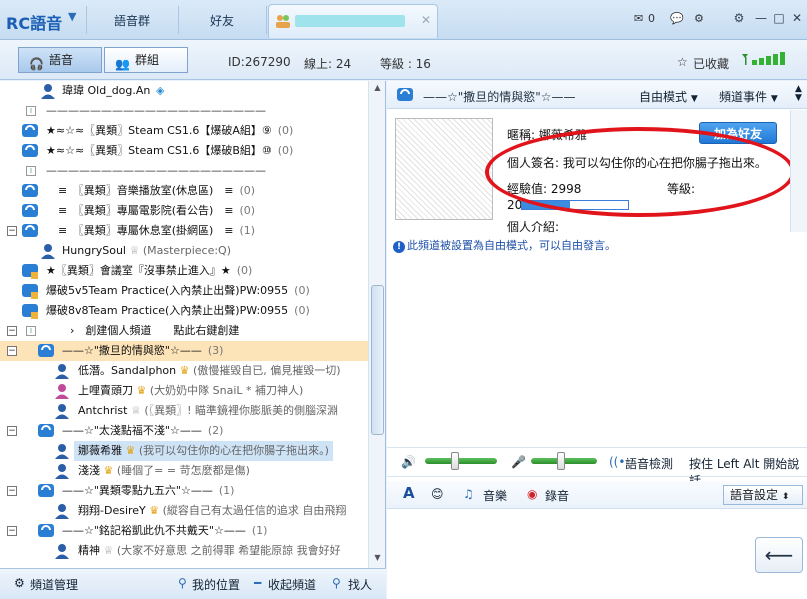 The height and width of the screenshot is (599, 807). I want to click on add-friend-button: 加為好友, so click(738, 133).